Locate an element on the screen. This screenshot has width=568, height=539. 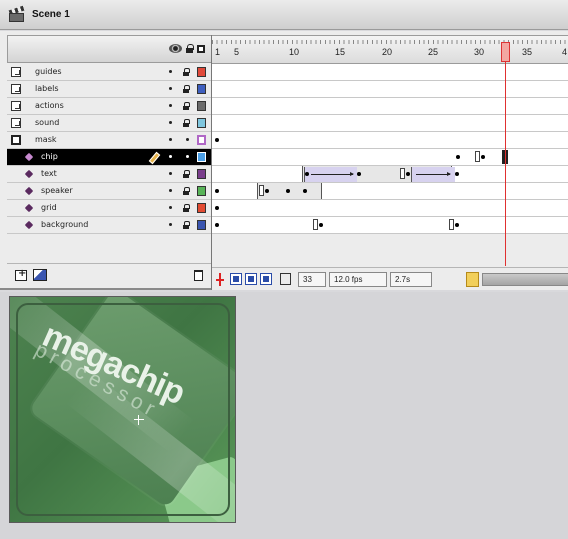
onion-outline-icon is located at coordinates (251, 279).